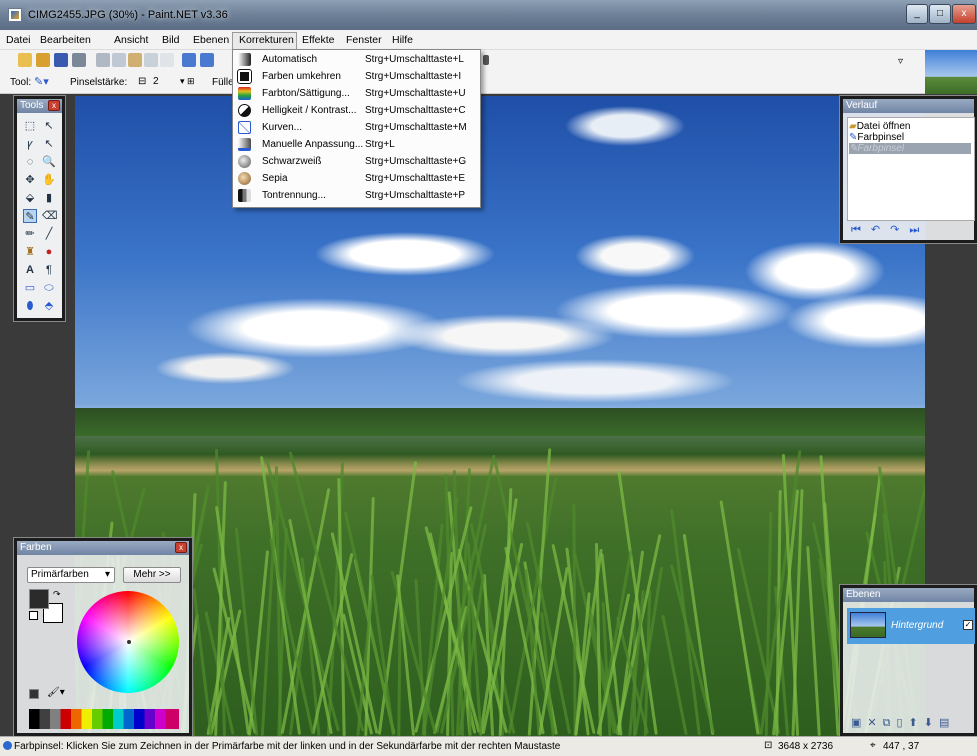 This screenshot has height=756, width=977. I want to click on black-white-icon, so click(244, 161).